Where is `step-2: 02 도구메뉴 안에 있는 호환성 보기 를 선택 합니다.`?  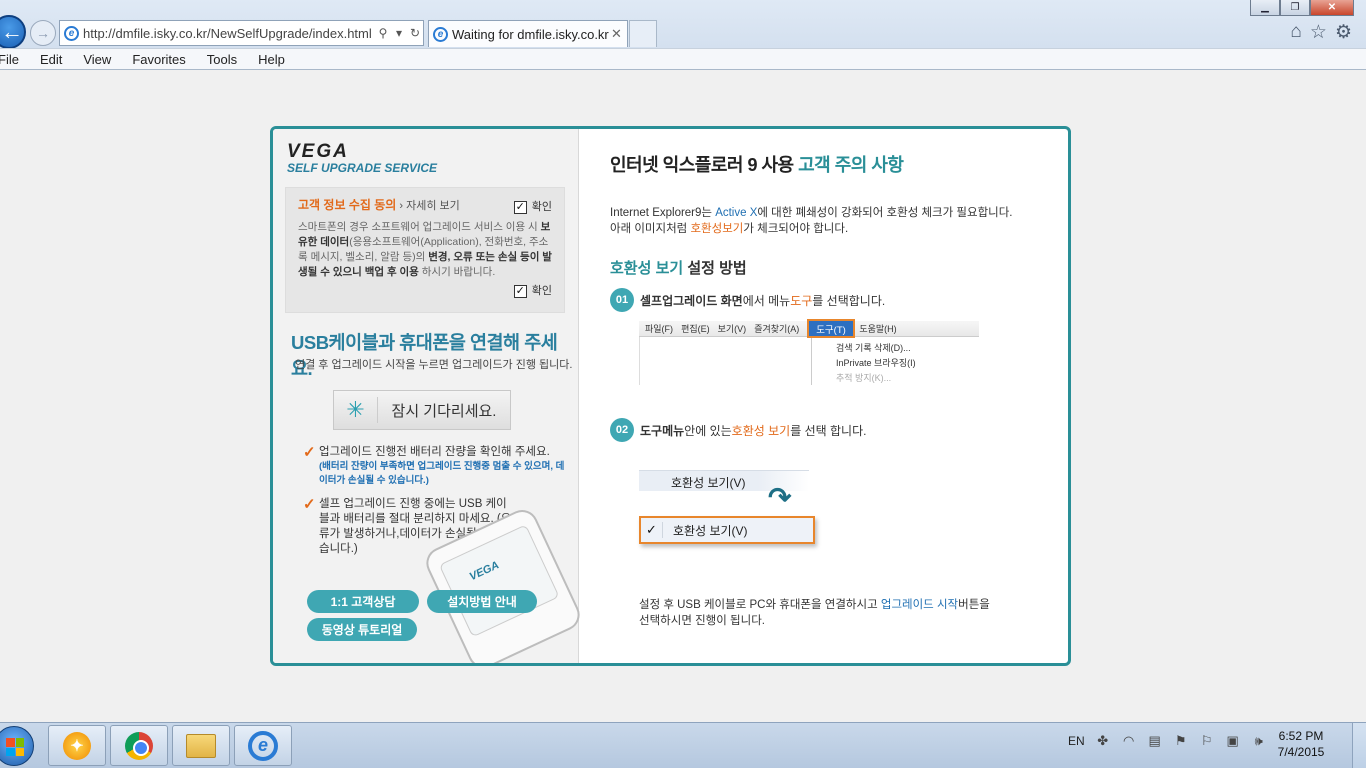 step-2: 02 도구메뉴 안에 있는 호환성 보기 를 선택 합니다. is located at coordinates (738, 430).